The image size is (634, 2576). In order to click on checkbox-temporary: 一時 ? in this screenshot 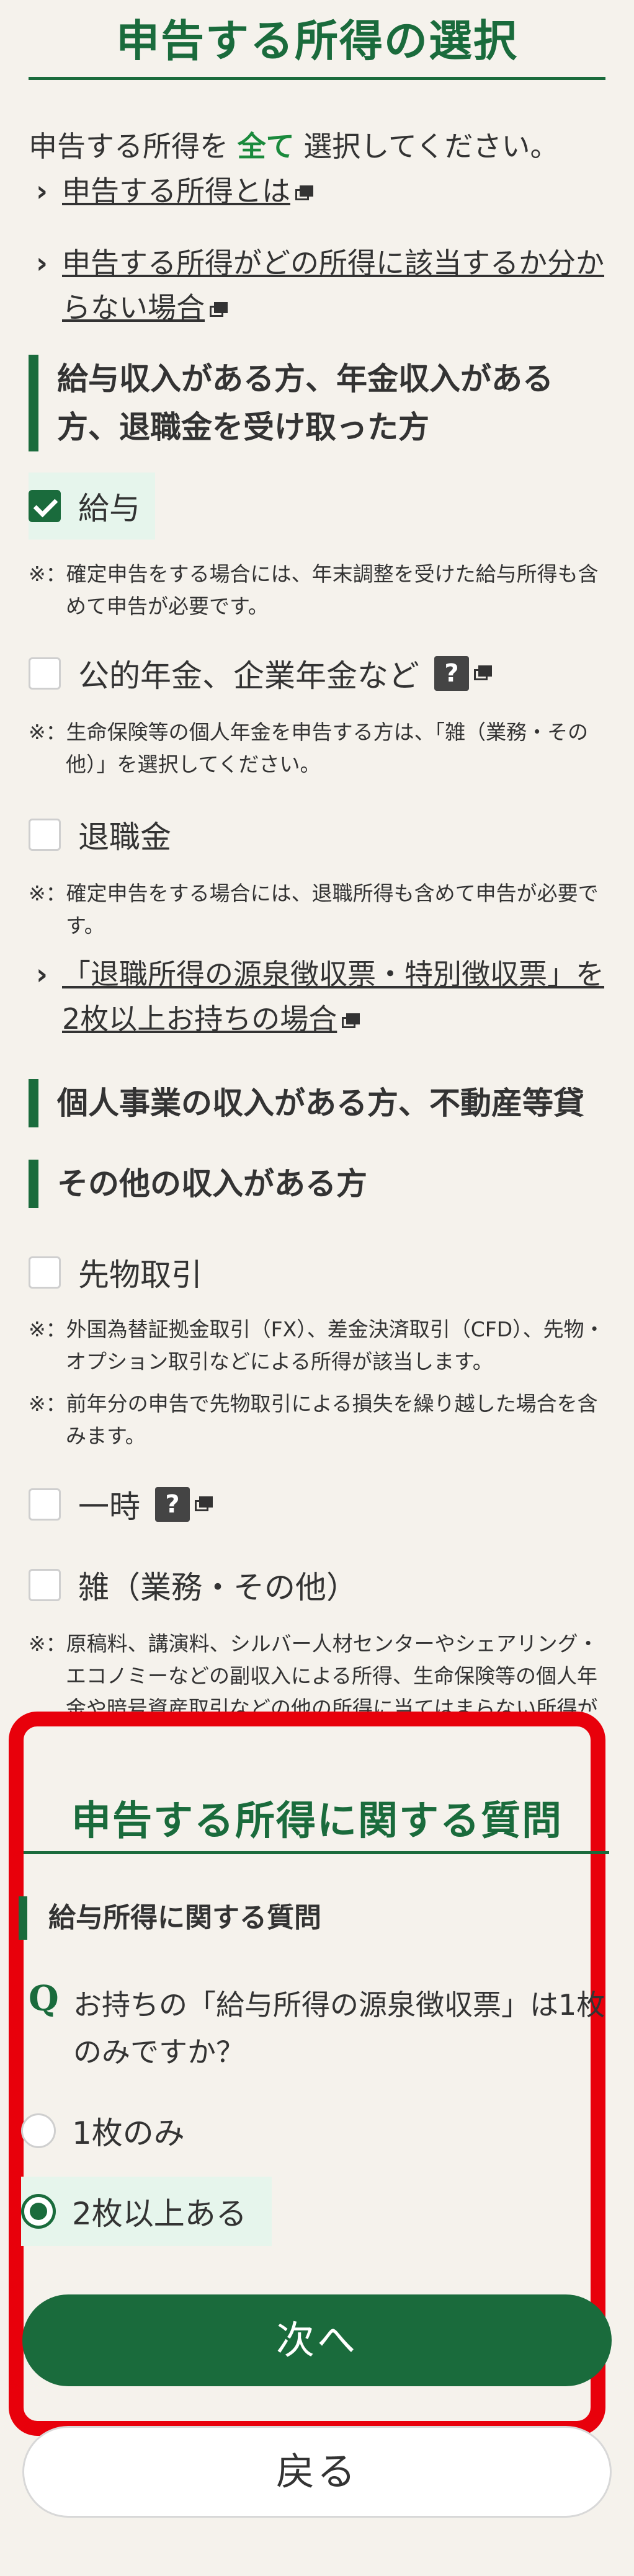, I will do `click(121, 1504)`.